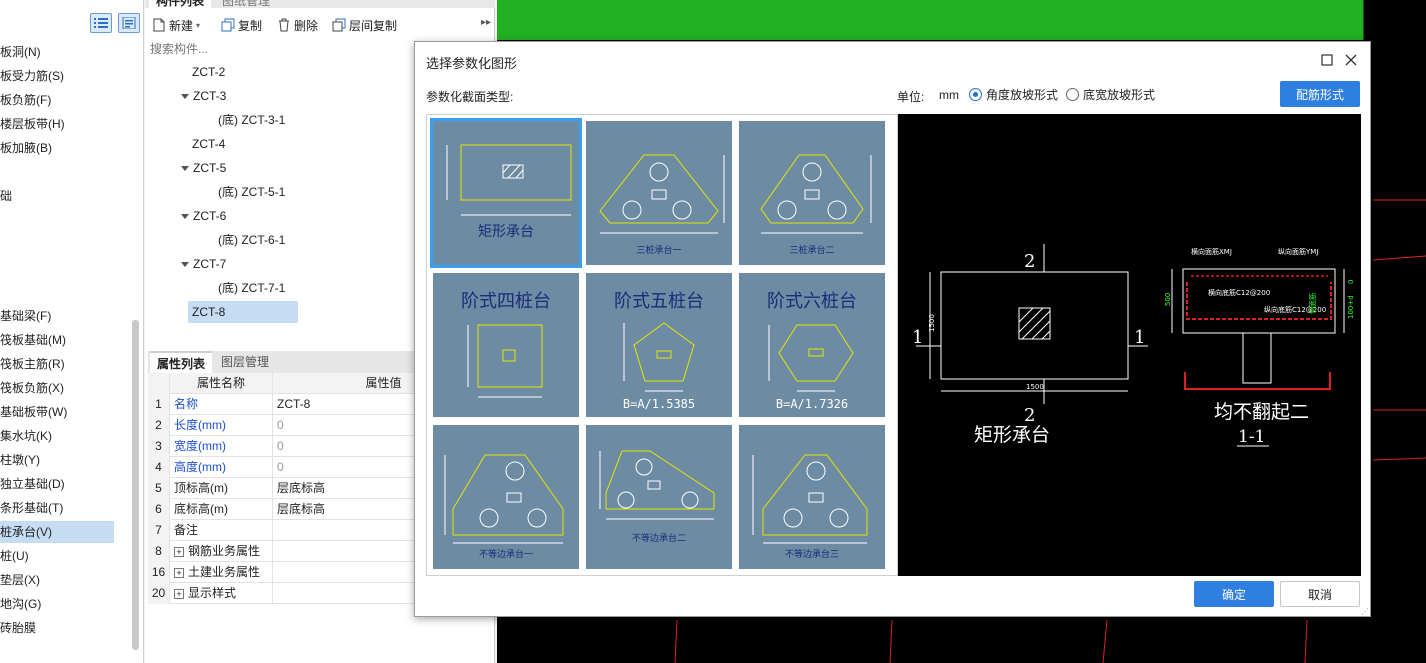 This screenshot has height=663, width=1426. What do you see at coordinates (201, 488) in the screenshot?
I see `property-name-text: 顶标高(m)` at bounding box center [201, 488].